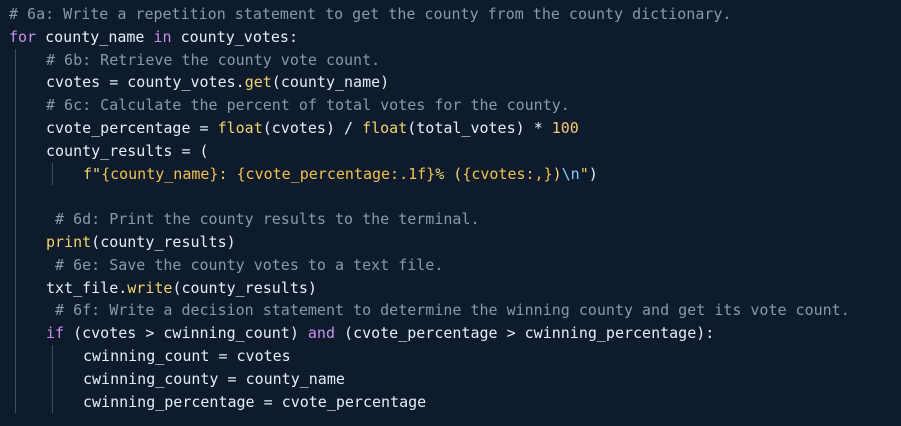 The width and height of the screenshot is (901, 426). I want to click on code-line: print(county_results), so click(450, 242).